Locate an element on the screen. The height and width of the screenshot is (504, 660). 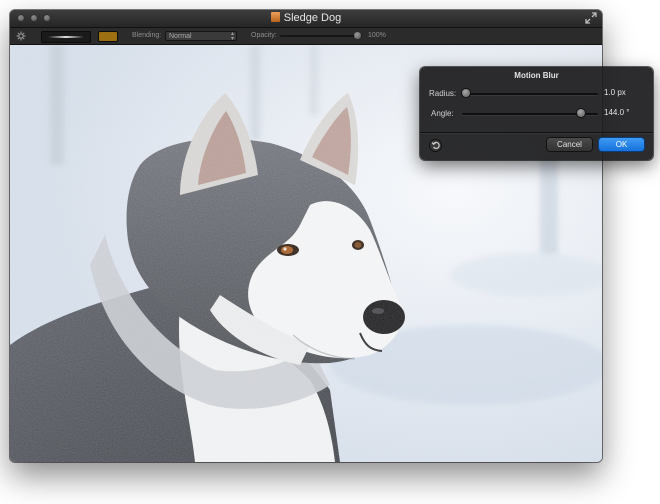
angle-value-field: 144.0 ° is located at coordinates (624, 112).